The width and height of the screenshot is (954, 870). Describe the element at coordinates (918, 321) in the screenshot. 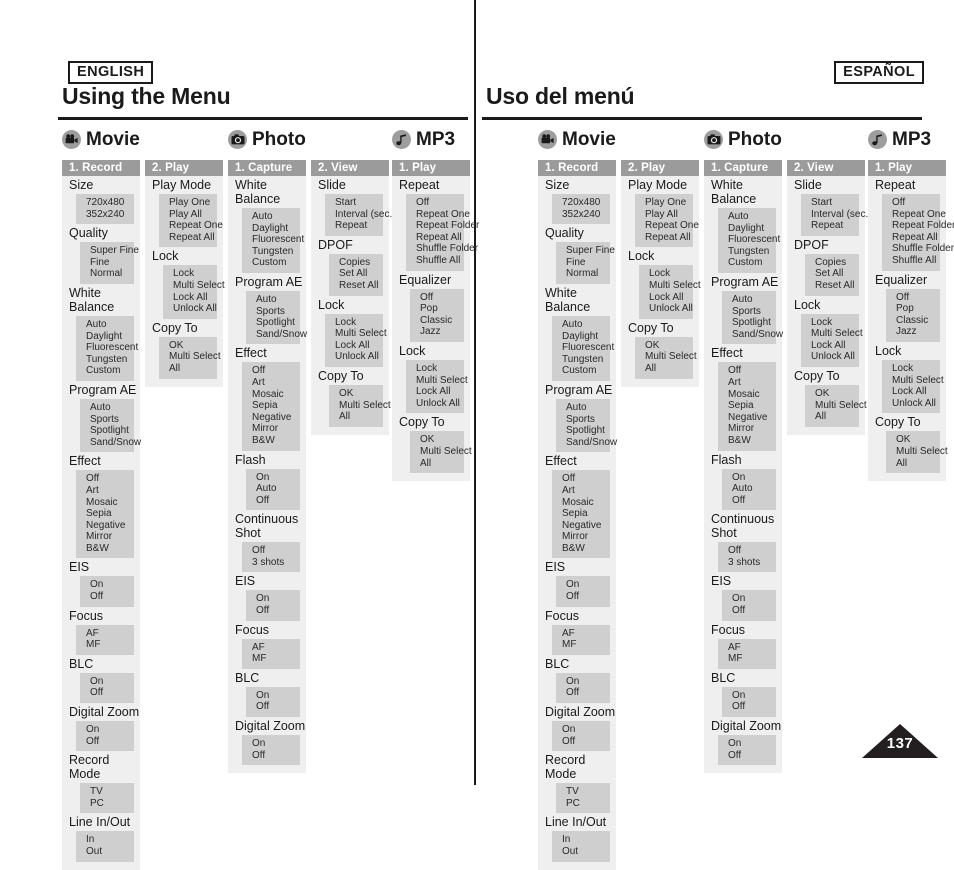

I see `menu-option: Classic` at that location.